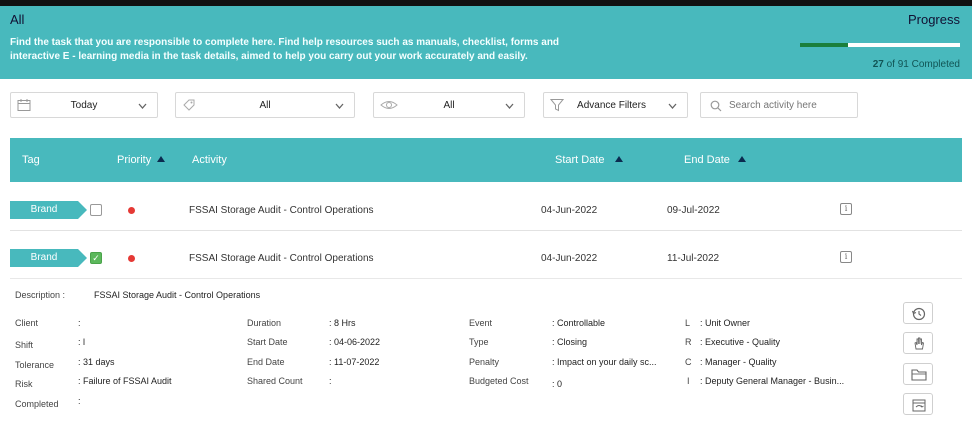 Image resolution: width=972 pixels, height=427 pixels. I want to click on completed-count: 27, so click(878, 64).